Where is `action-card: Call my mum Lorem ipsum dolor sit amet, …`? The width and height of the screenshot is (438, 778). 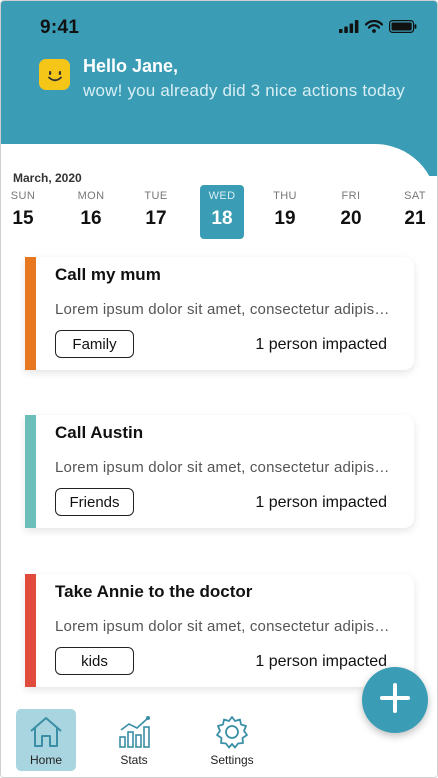
action-card: Call my mum Lorem ipsum dolor sit amet, … is located at coordinates (219, 313).